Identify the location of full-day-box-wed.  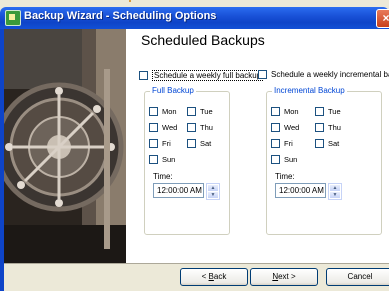
(153, 127).